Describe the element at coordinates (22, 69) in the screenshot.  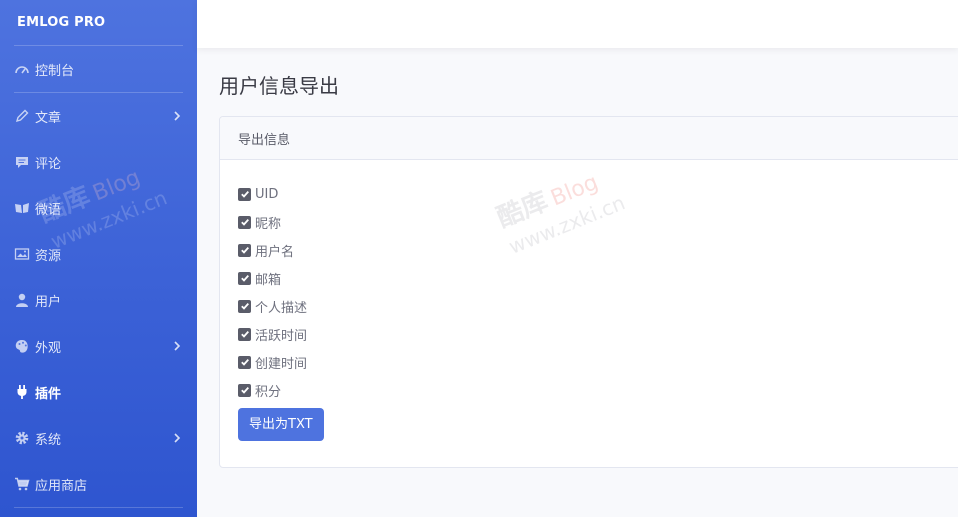
I see `dashboard-icon` at that location.